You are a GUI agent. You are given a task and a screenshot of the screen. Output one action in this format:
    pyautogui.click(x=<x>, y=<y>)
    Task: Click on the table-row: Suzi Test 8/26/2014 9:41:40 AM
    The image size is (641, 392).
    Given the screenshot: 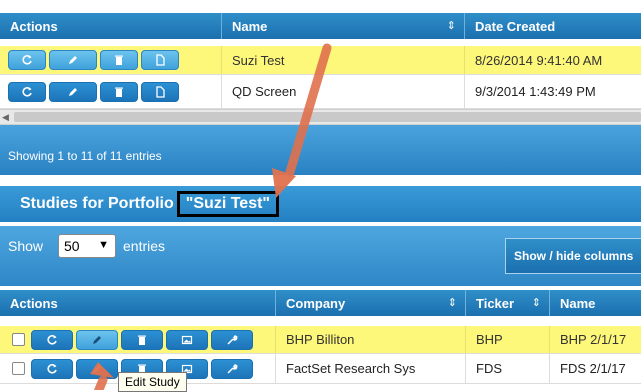 What is the action you would take?
    pyautogui.click(x=320, y=60)
    